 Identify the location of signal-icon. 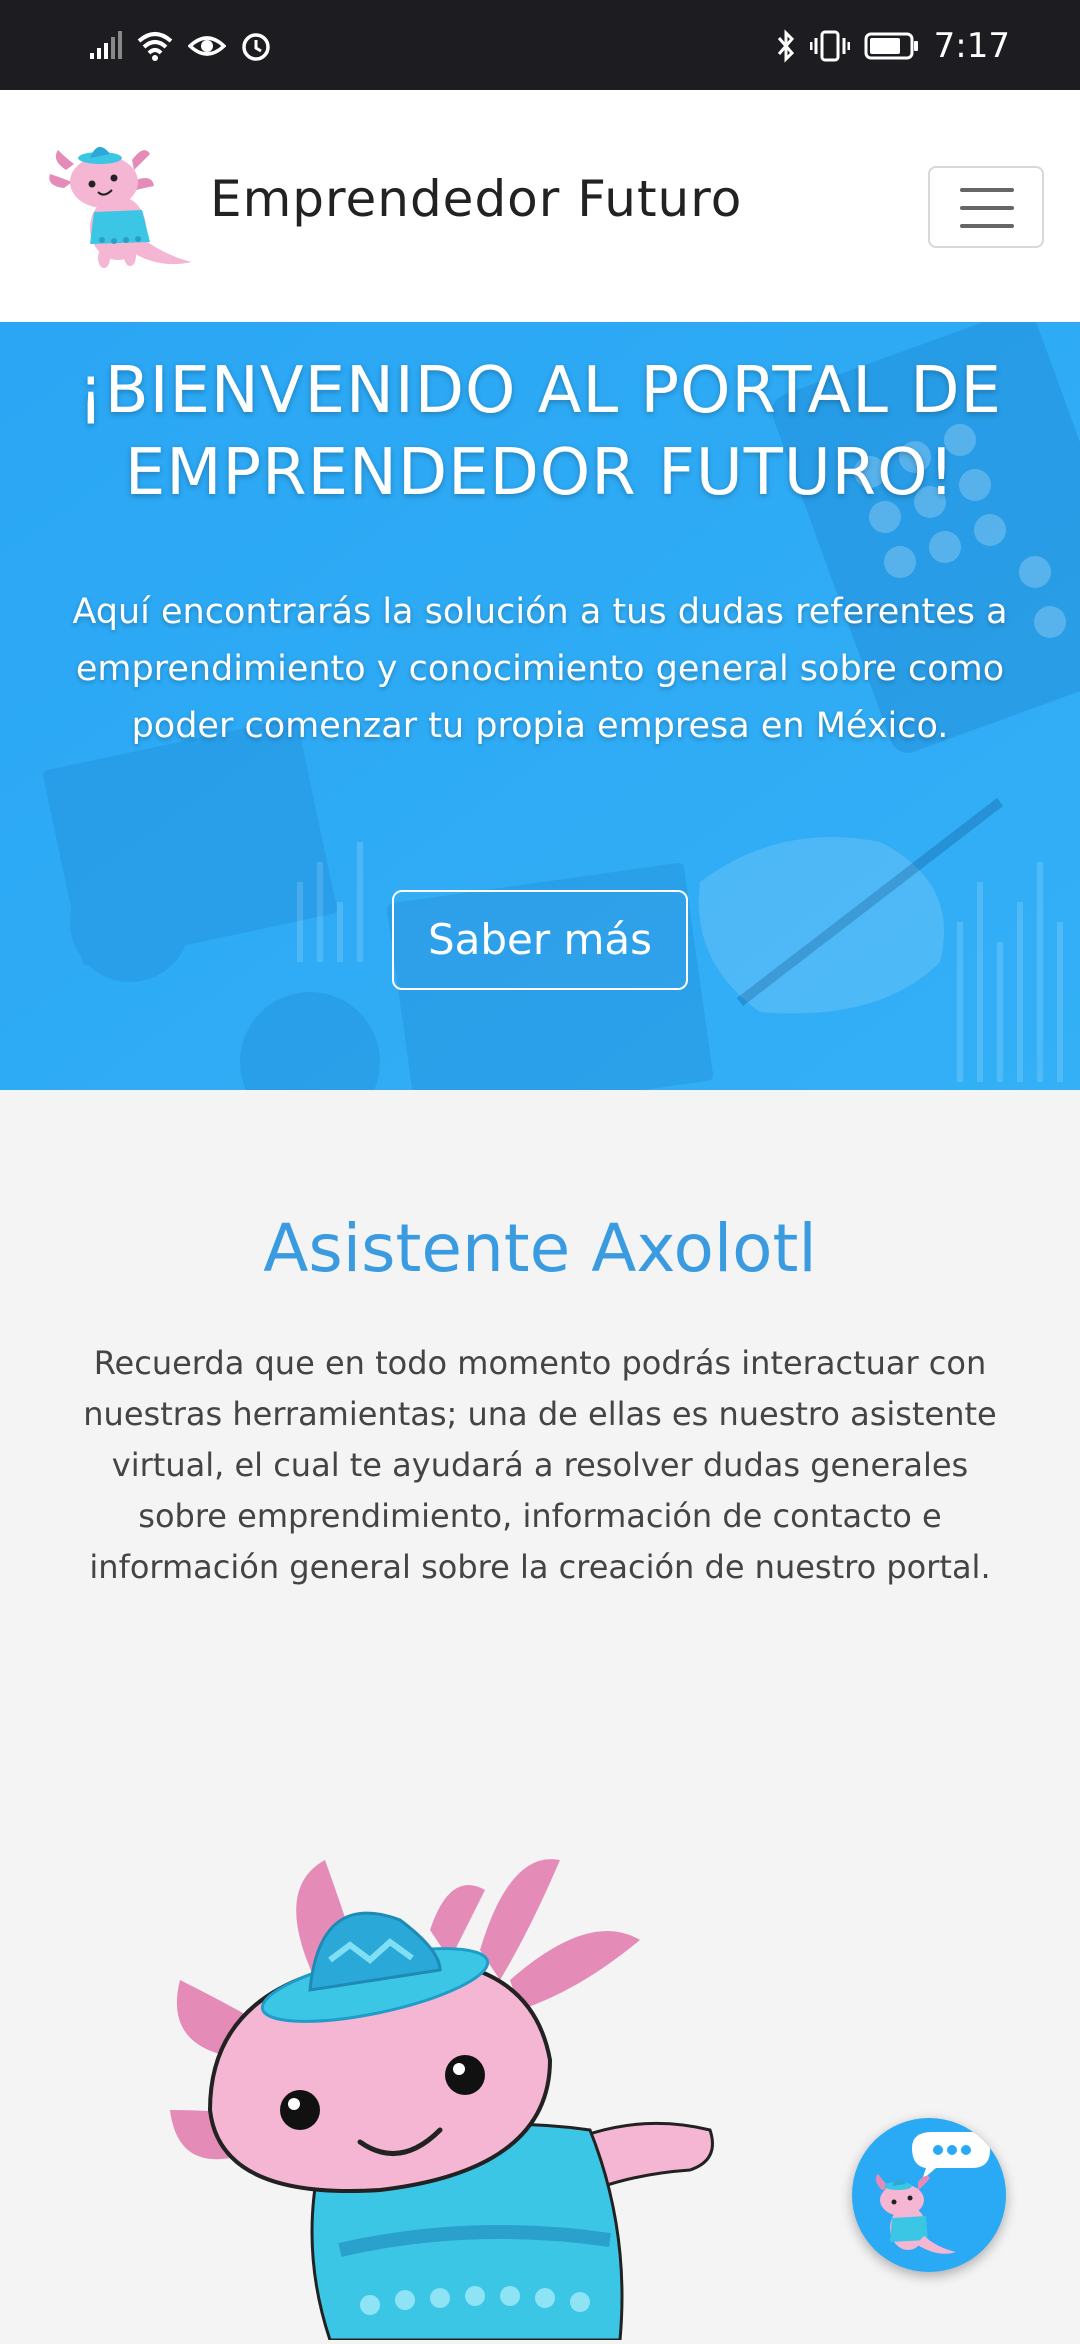
(105, 46).